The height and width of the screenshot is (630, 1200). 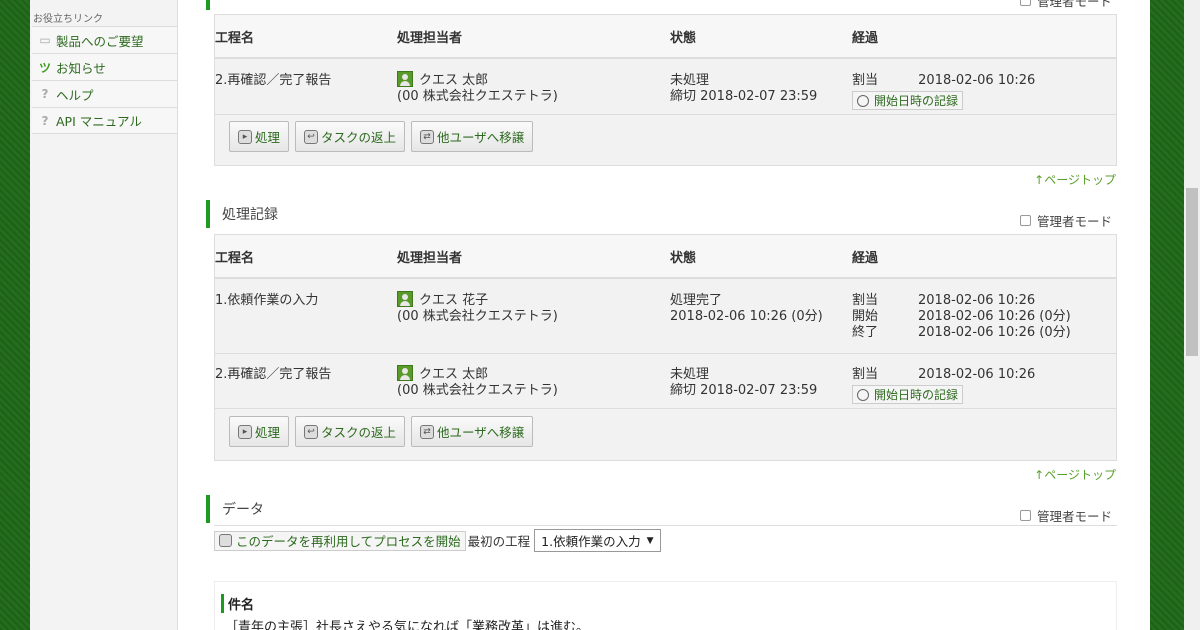 What do you see at coordinates (225, 540) in the screenshot?
I see `reuse-icon` at bounding box center [225, 540].